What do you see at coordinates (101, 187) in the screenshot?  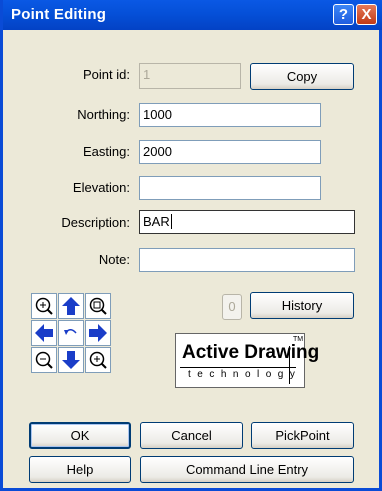 I see `elevation-label: Elevation:` at bounding box center [101, 187].